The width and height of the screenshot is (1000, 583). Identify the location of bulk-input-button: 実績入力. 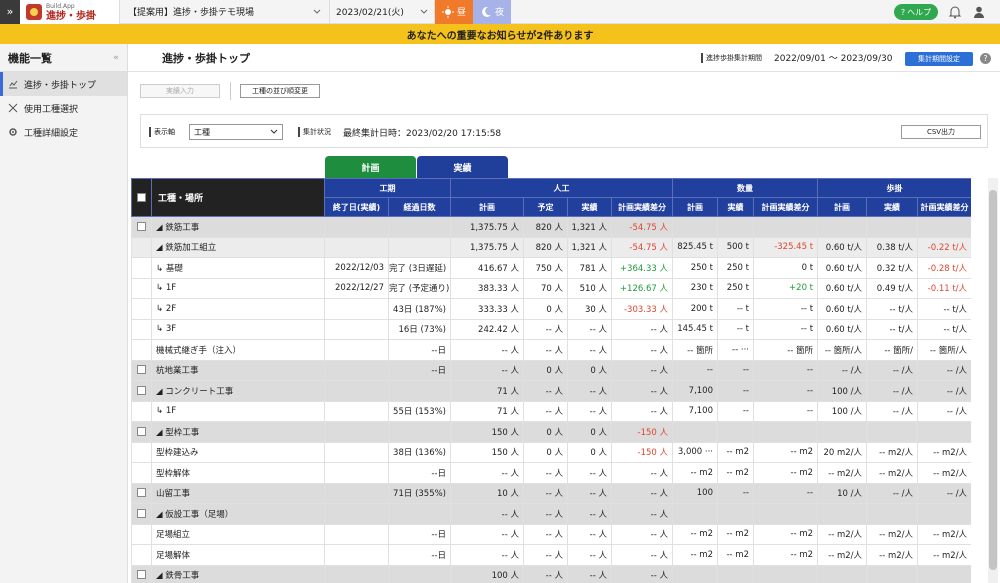
(180, 91).